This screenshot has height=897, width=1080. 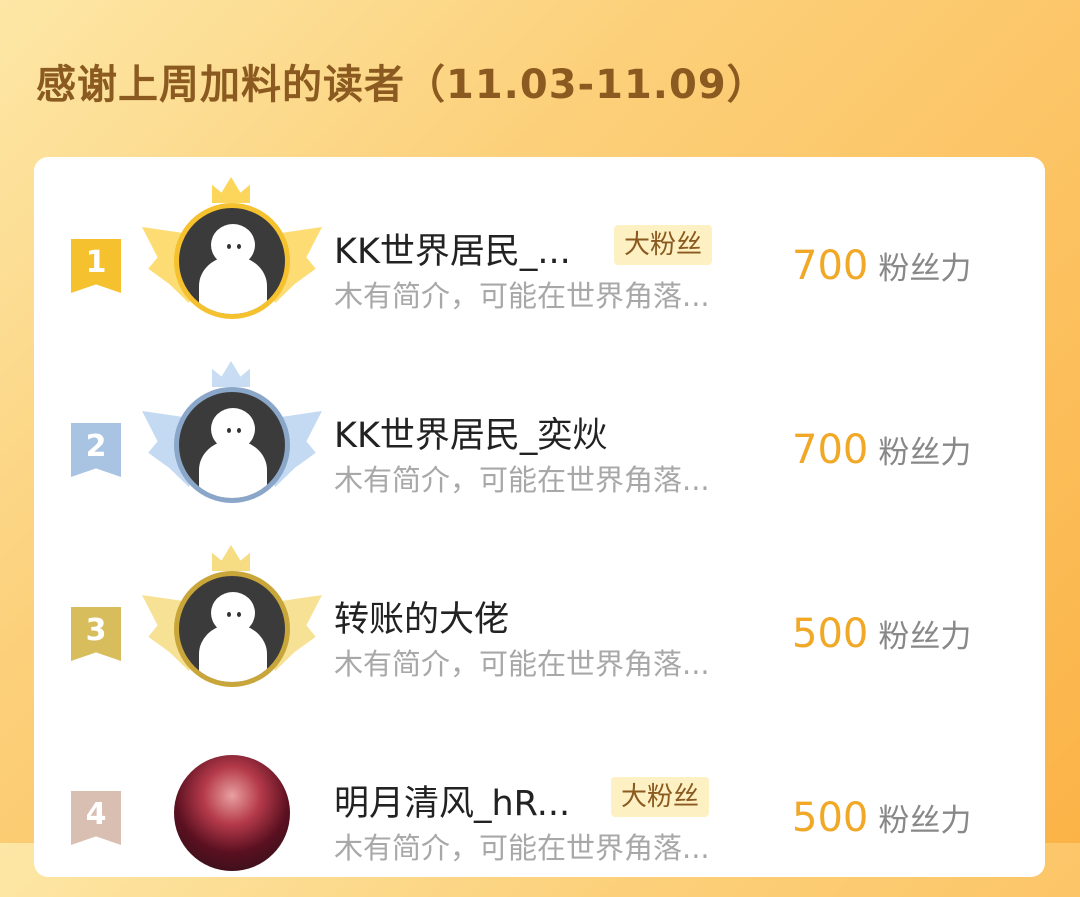 I want to click on rank-ribbon: 2, so click(x=96, y=450).